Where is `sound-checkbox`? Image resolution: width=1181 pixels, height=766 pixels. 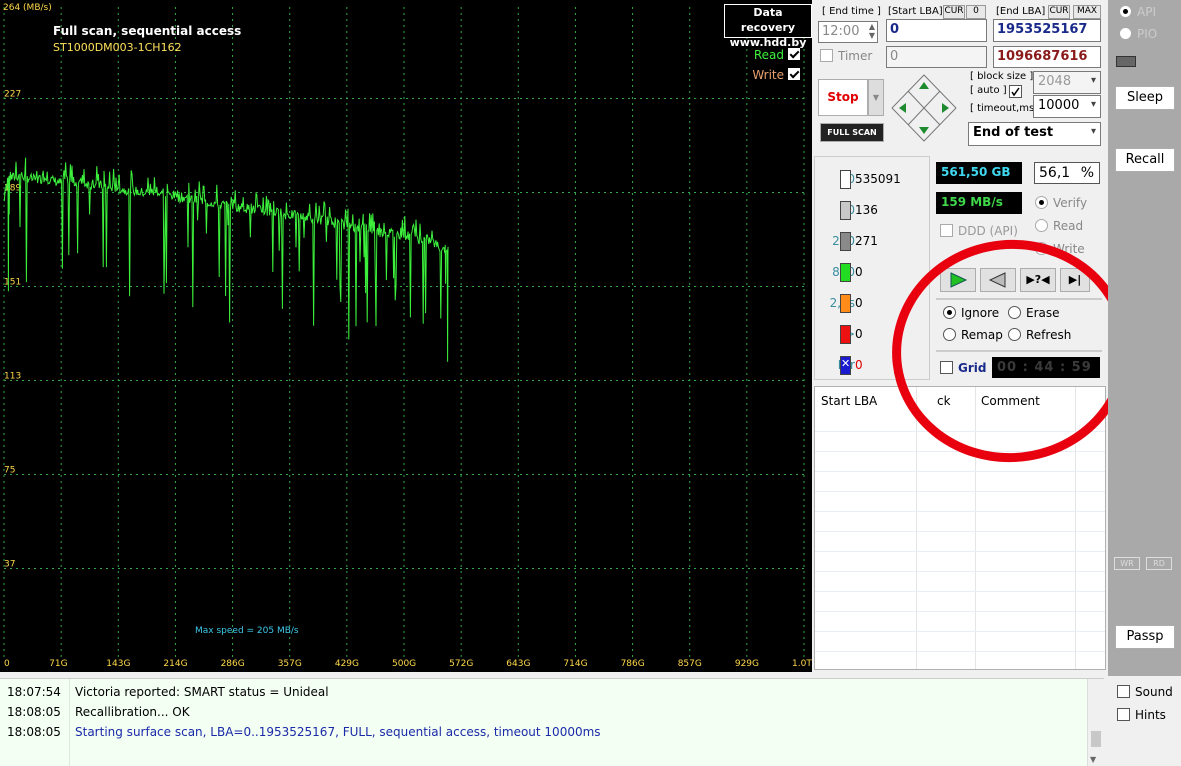 sound-checkbox is located at coordinates (1123, 691).